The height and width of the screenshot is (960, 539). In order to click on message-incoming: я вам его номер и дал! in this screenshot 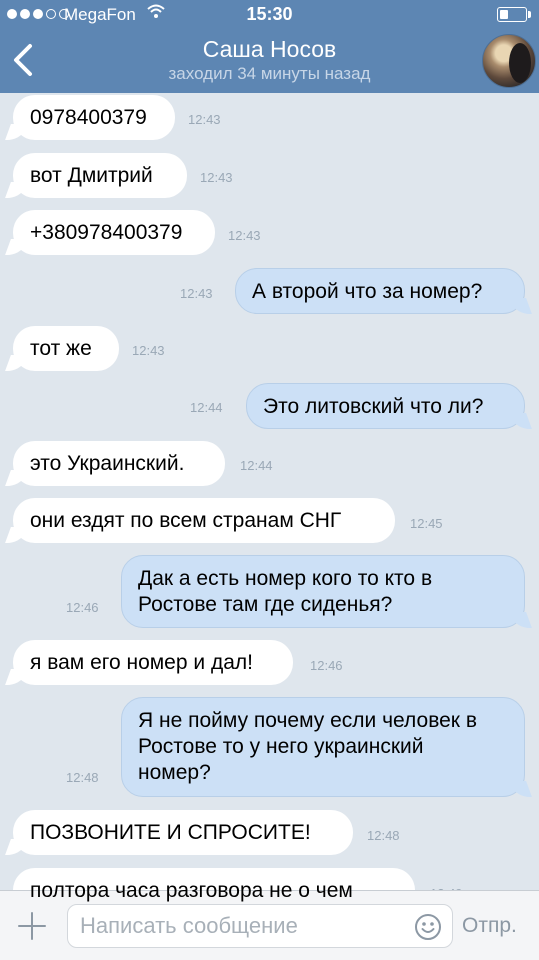, I will do `click(153, 662)`.